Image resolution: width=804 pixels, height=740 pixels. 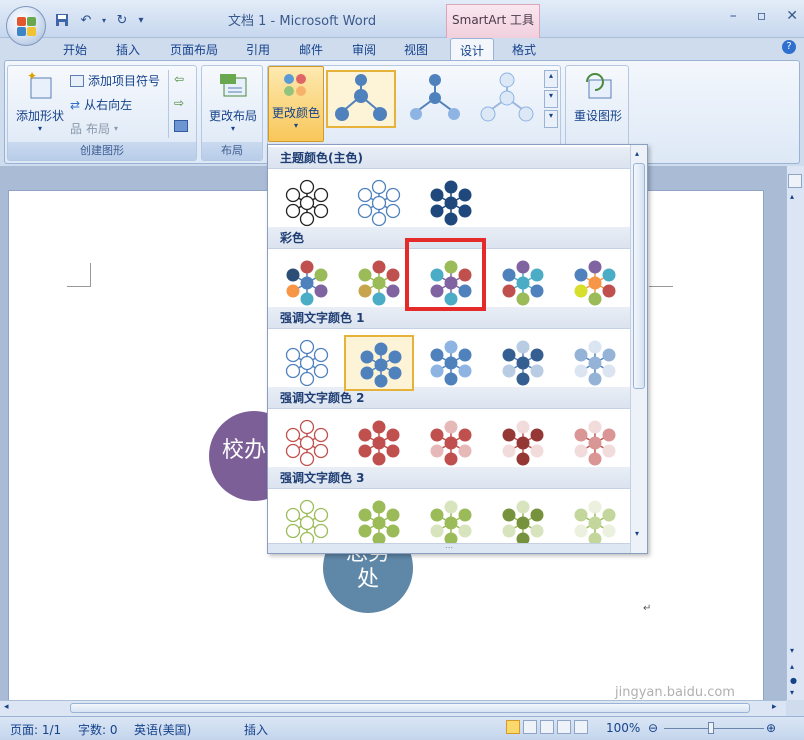 What do you see at coordinates (792, 692) in the screenshot?
I see `next-page-icon: ▾` at bounding box center [792, 692].